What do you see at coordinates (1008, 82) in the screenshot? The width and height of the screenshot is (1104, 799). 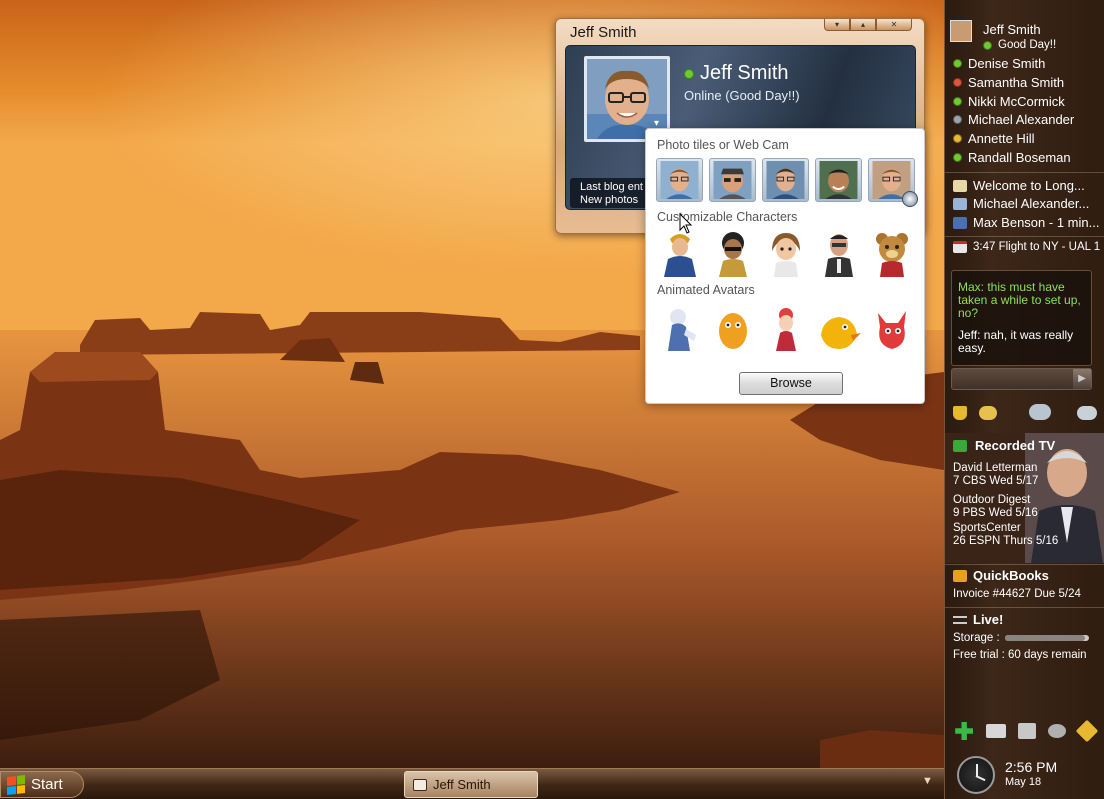 I see `contact-item: Samantha Smith` at bounding box center [1008, 82].